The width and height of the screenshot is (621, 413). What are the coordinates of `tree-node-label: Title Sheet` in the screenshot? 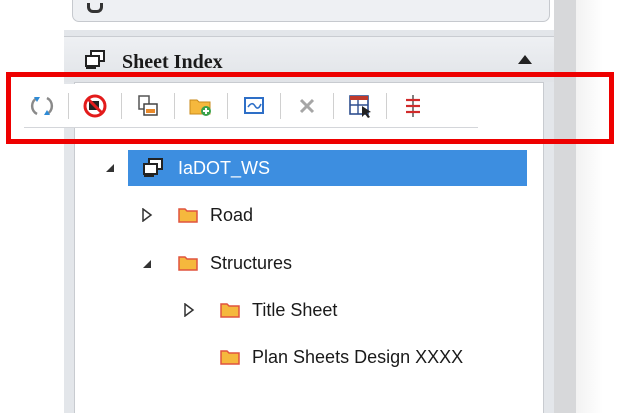 It's located at (295, 309).